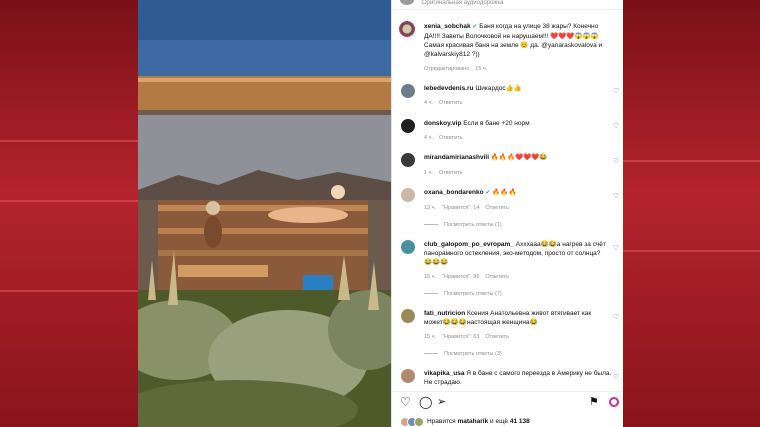  I want to click on comment-meta: 15 ч. "Нравится": 63 Ответить, so click(469, 337).